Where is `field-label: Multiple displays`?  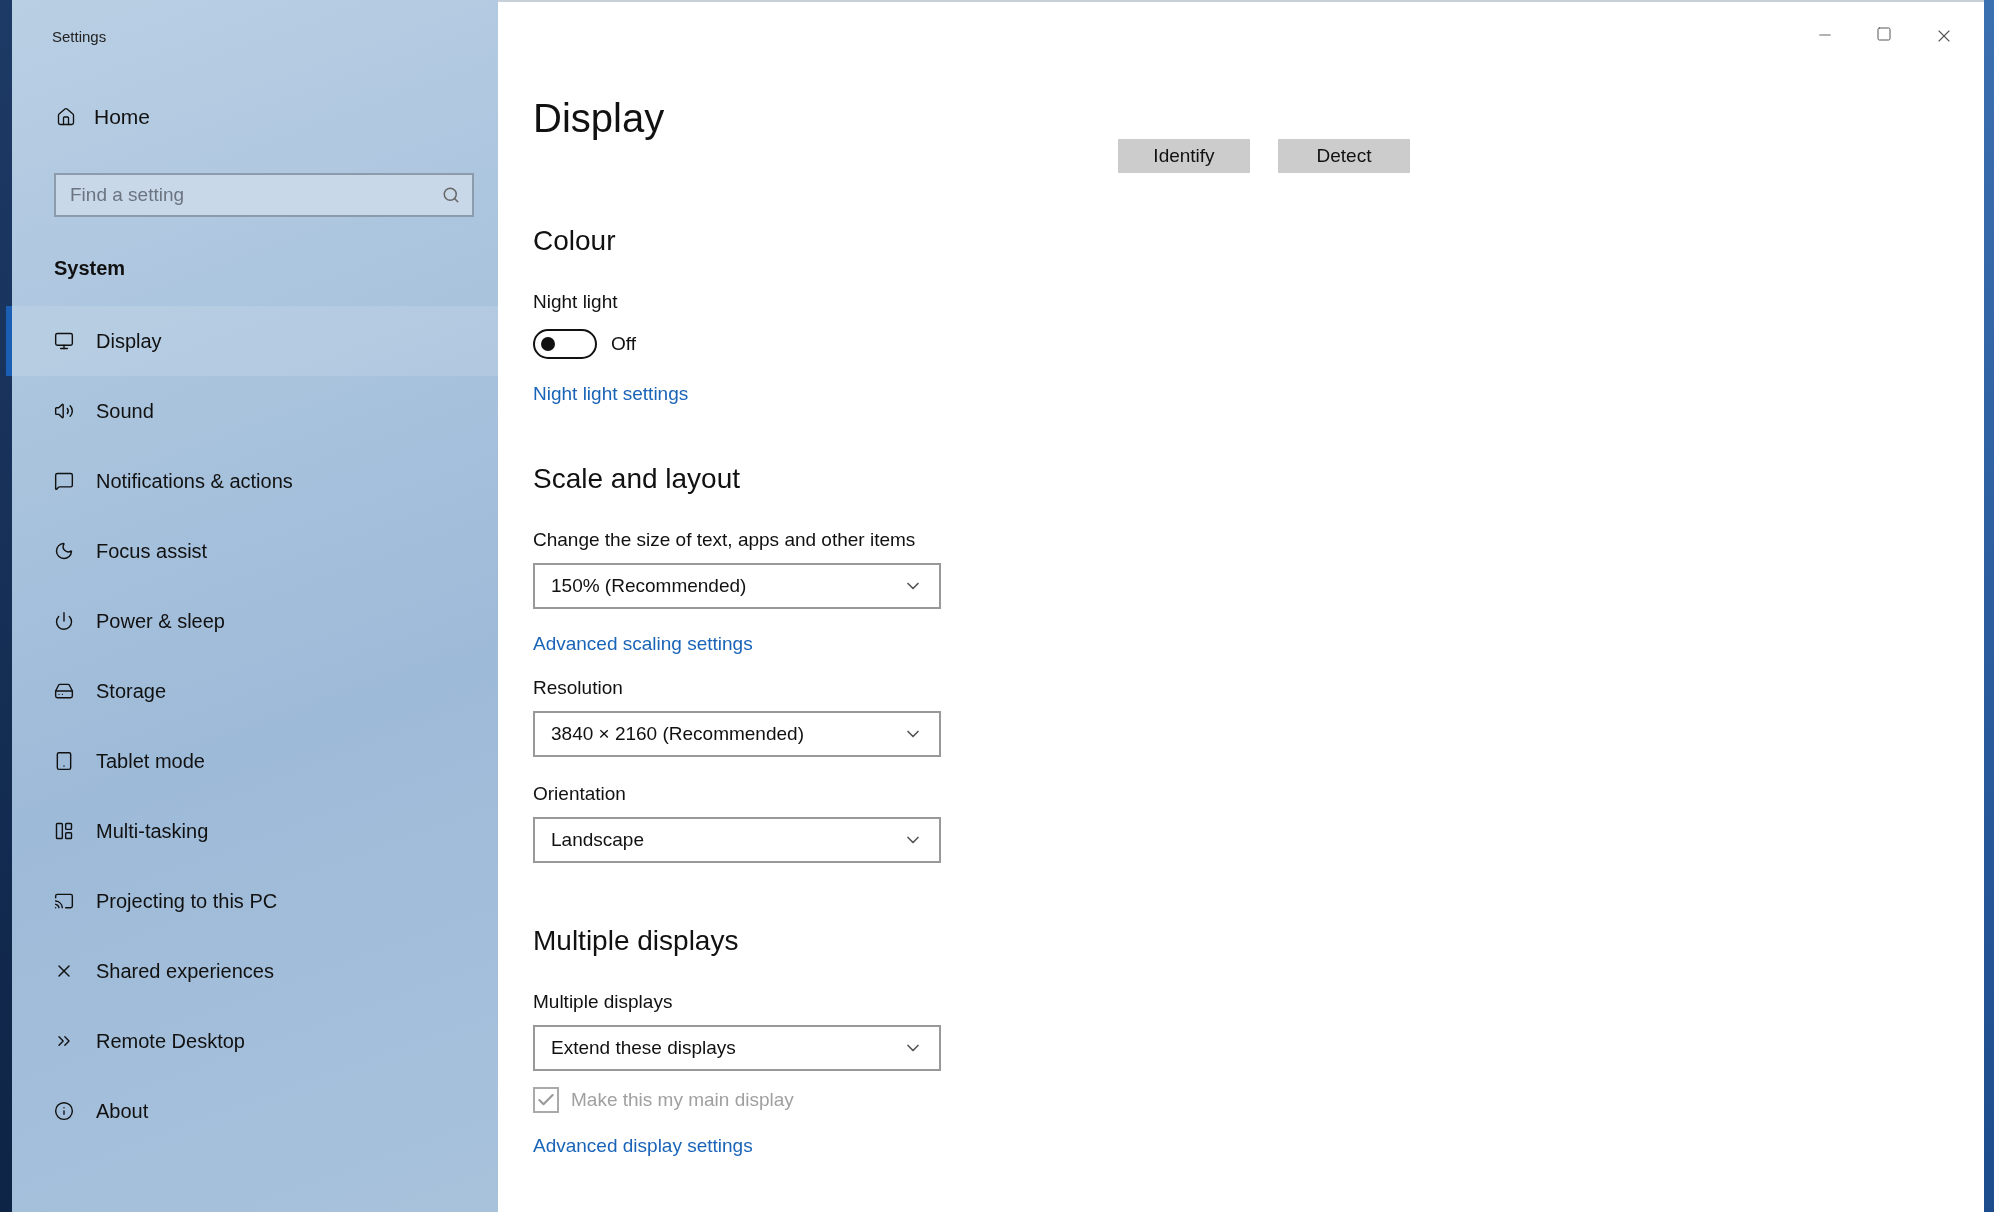
field-label: Multiple displays is located at coordinates (603, 1002).